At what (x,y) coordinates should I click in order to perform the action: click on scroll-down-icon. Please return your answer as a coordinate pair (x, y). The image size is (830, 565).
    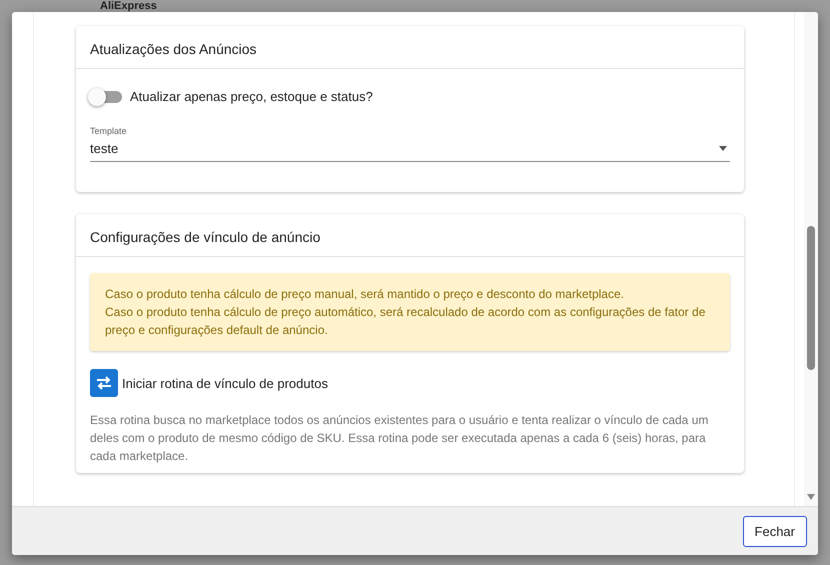
    Looking at the image, I should click on (811, 497).